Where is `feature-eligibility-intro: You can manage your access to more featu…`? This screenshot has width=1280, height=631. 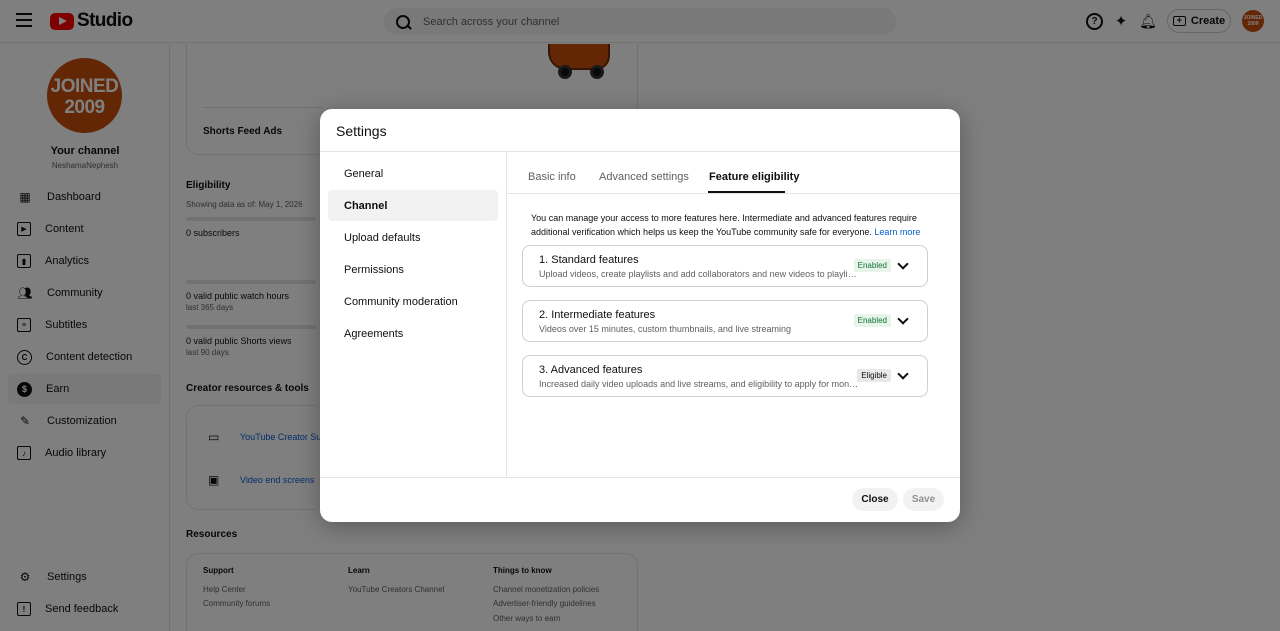
feature-eligibility-intro: You can manage your access to more featu… is located at coordinates (726, 225).